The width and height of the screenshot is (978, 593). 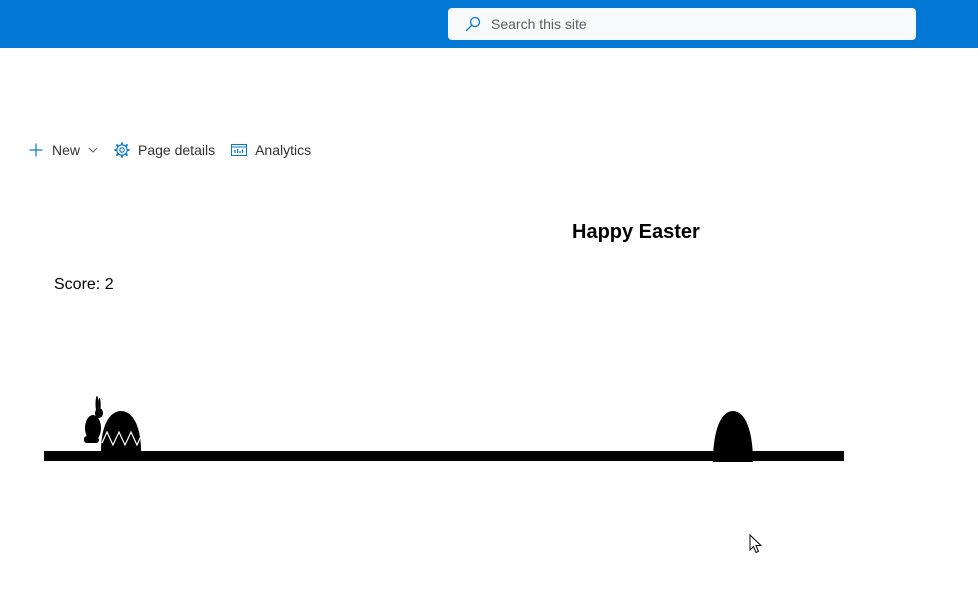 I want to click on page-details-label: Page details, so click(x=177, y=150).